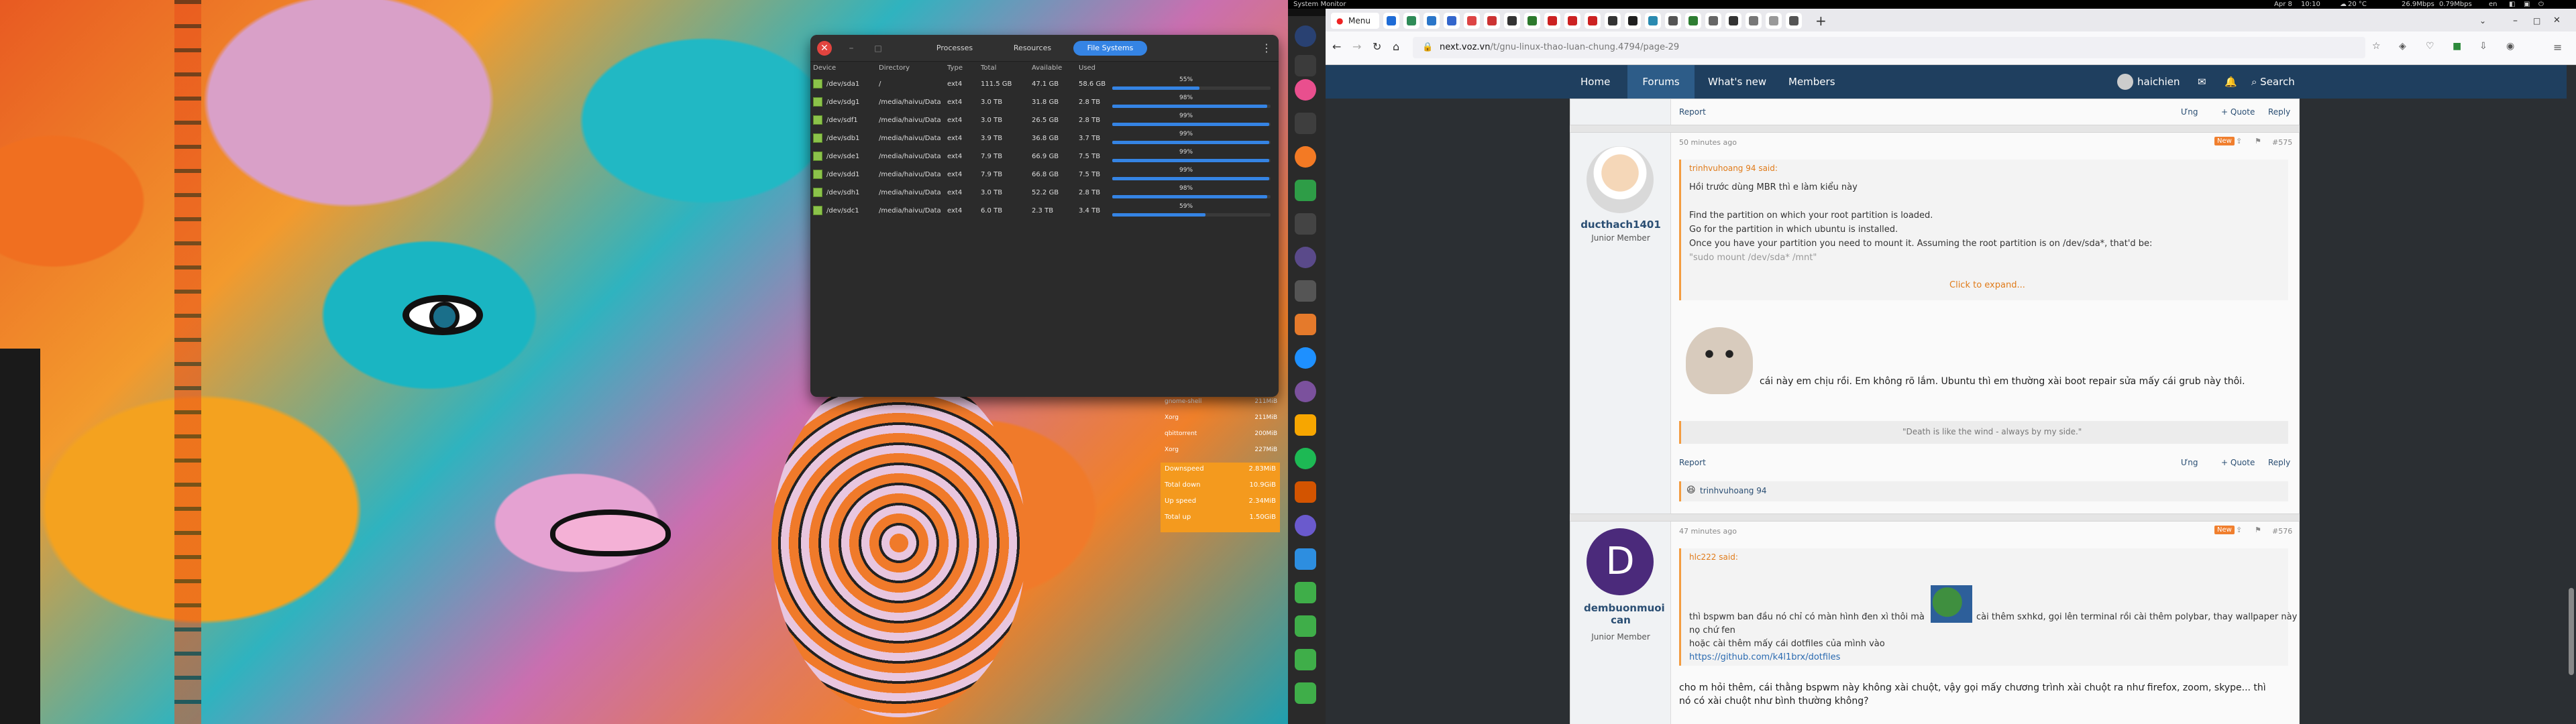 The image size is (2576, 724). Describe the element at coordinates (2541, 4) in the screenshot. I see `power-icon: ⏻` at that location.